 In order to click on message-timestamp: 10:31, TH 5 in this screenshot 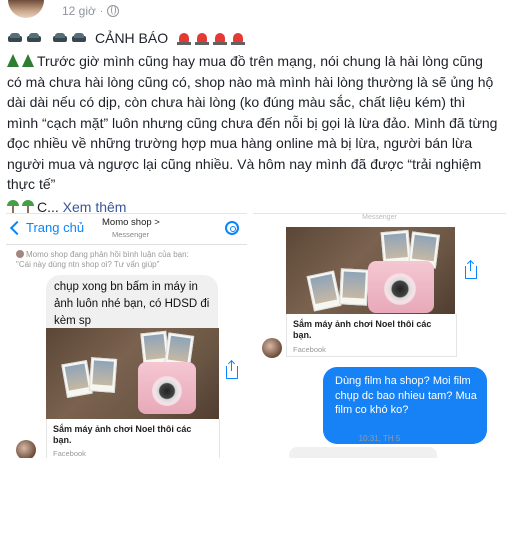, I will do `click(379, 438)`.